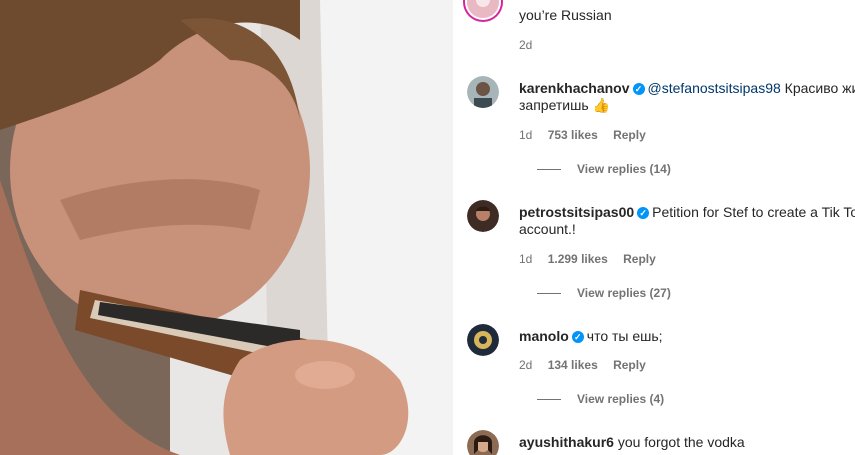 This screenshot has height=455, width=855. I want to click on comment-username: petrostsitsipas00, so click(576, 212).